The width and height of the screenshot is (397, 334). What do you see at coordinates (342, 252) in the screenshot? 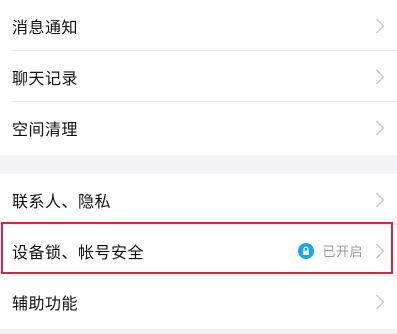
I see `status-text: 已开启` at bounding box center [342, 252].